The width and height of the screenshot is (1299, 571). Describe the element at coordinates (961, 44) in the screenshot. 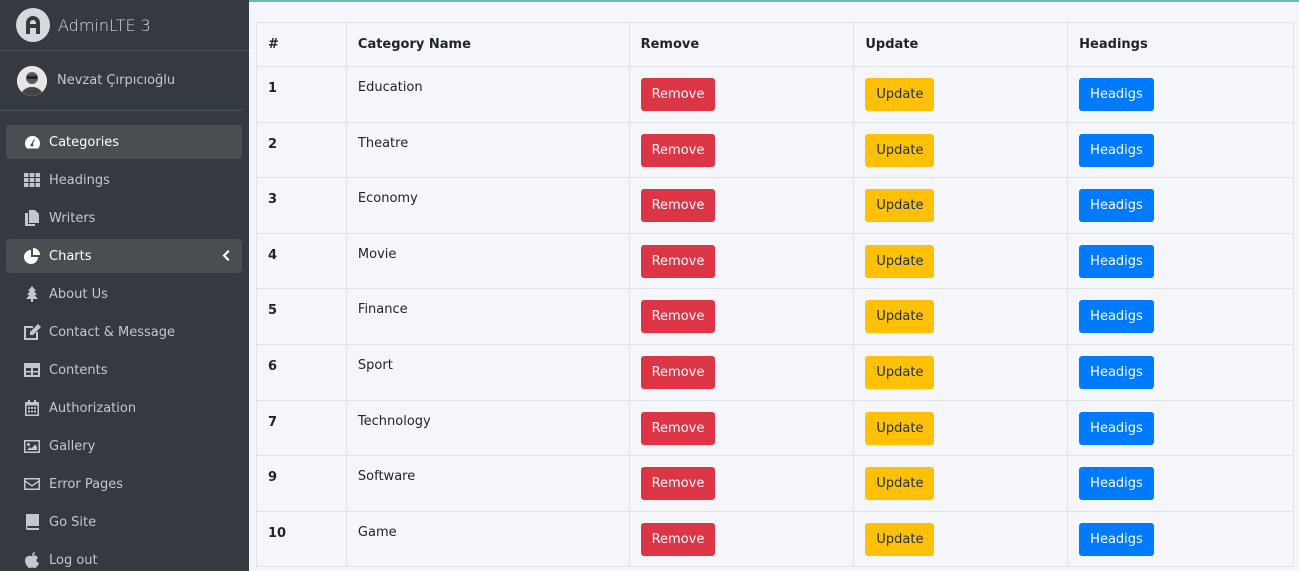

I see `column-header-update: Update` at that location.